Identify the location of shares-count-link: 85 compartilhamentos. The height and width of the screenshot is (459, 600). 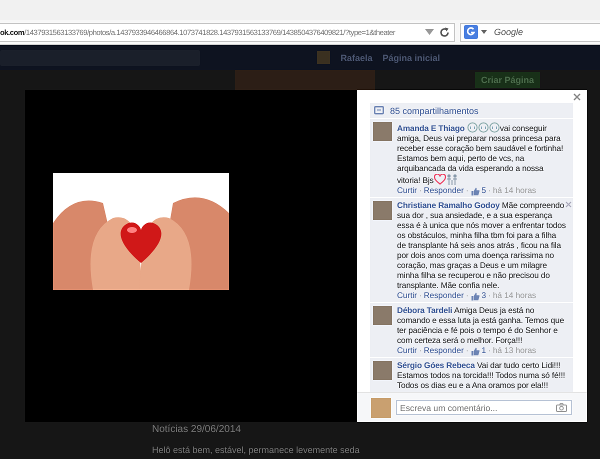
(434, 111).